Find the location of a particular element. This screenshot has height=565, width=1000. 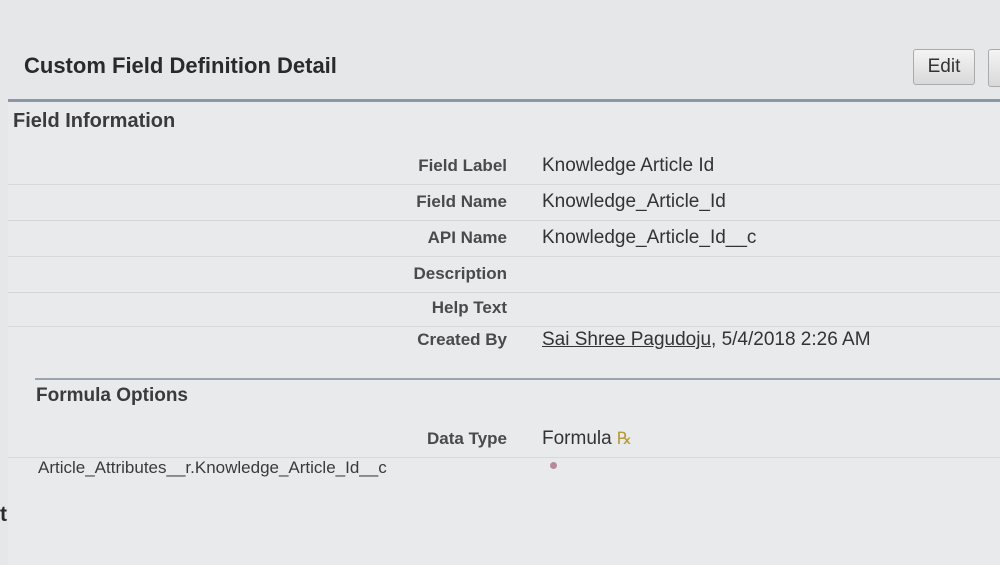

help-icon: ℞ is located at coordinates (624, 439).